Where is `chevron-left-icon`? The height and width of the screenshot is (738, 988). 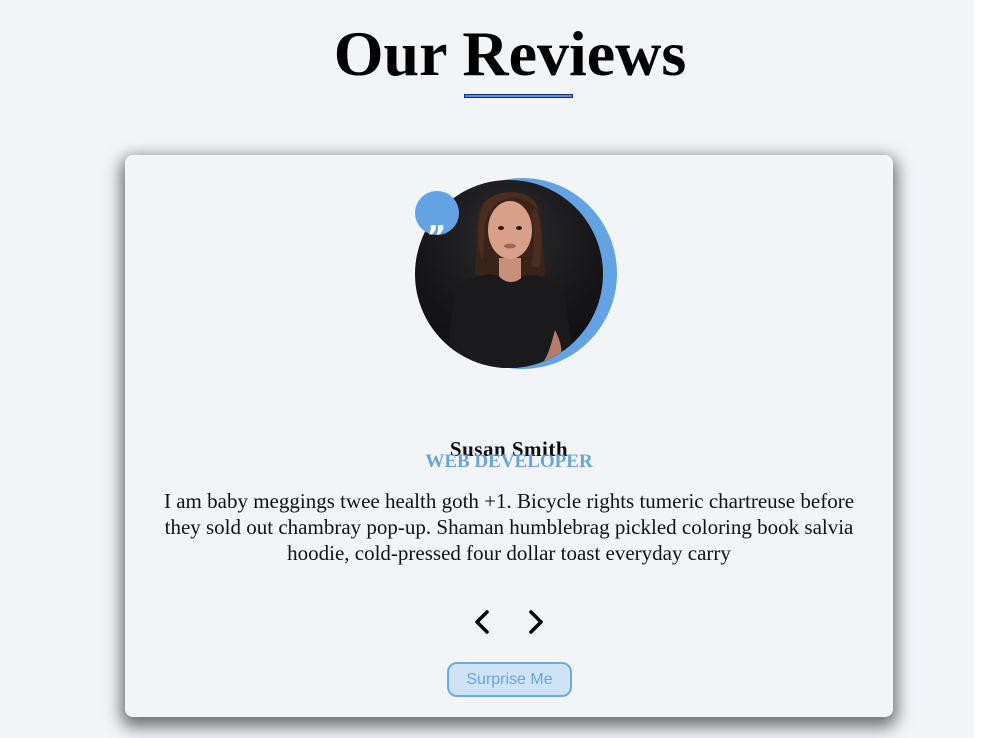
chevron-left-icon is located at coordinates (482, 622).